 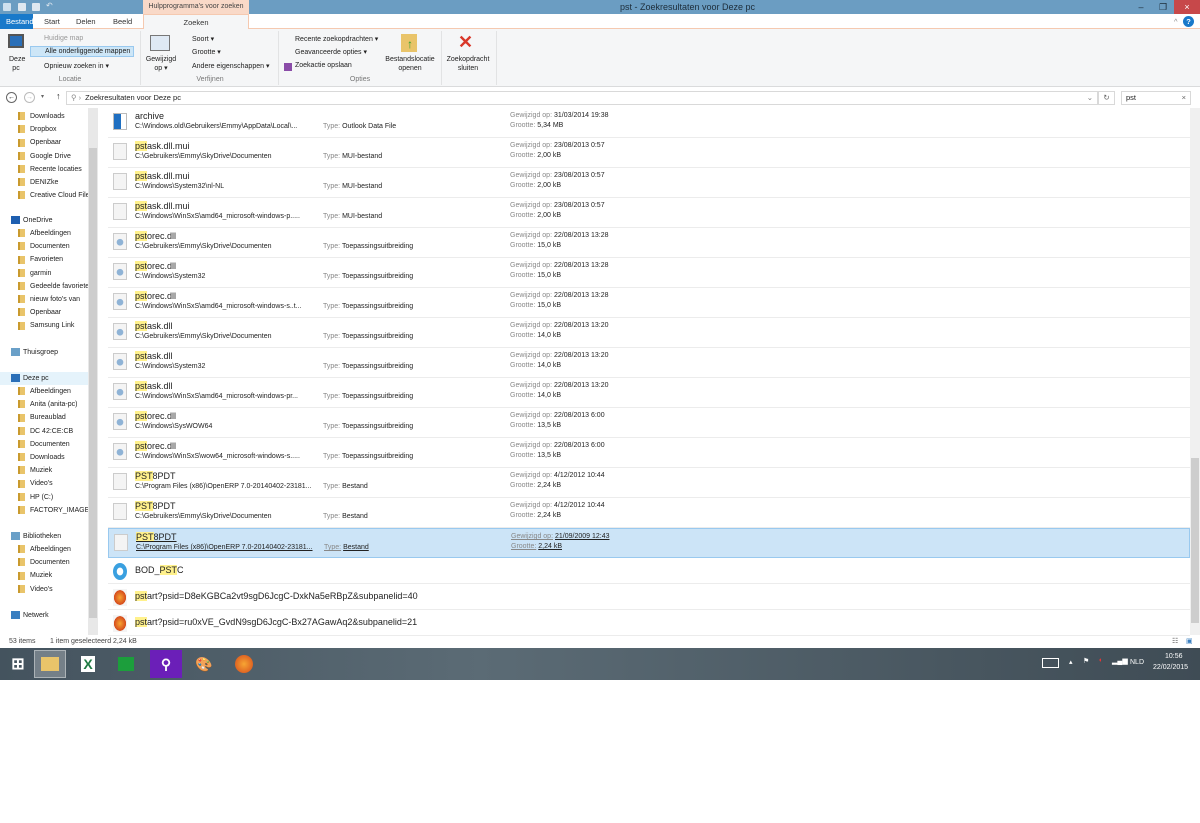 What do you see at coordinates (52, 21) in the screenshot?
I see `tab-start: Start` at bounding box center [52, 21].